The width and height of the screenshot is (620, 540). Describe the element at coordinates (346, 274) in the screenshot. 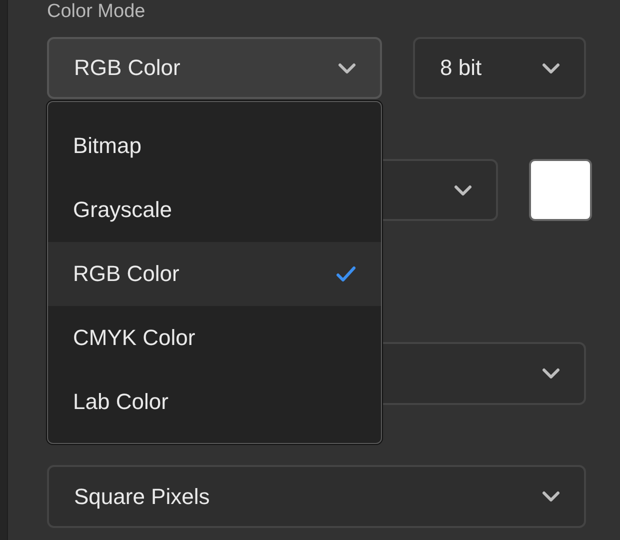

I see `checkmark-icon` at that location.